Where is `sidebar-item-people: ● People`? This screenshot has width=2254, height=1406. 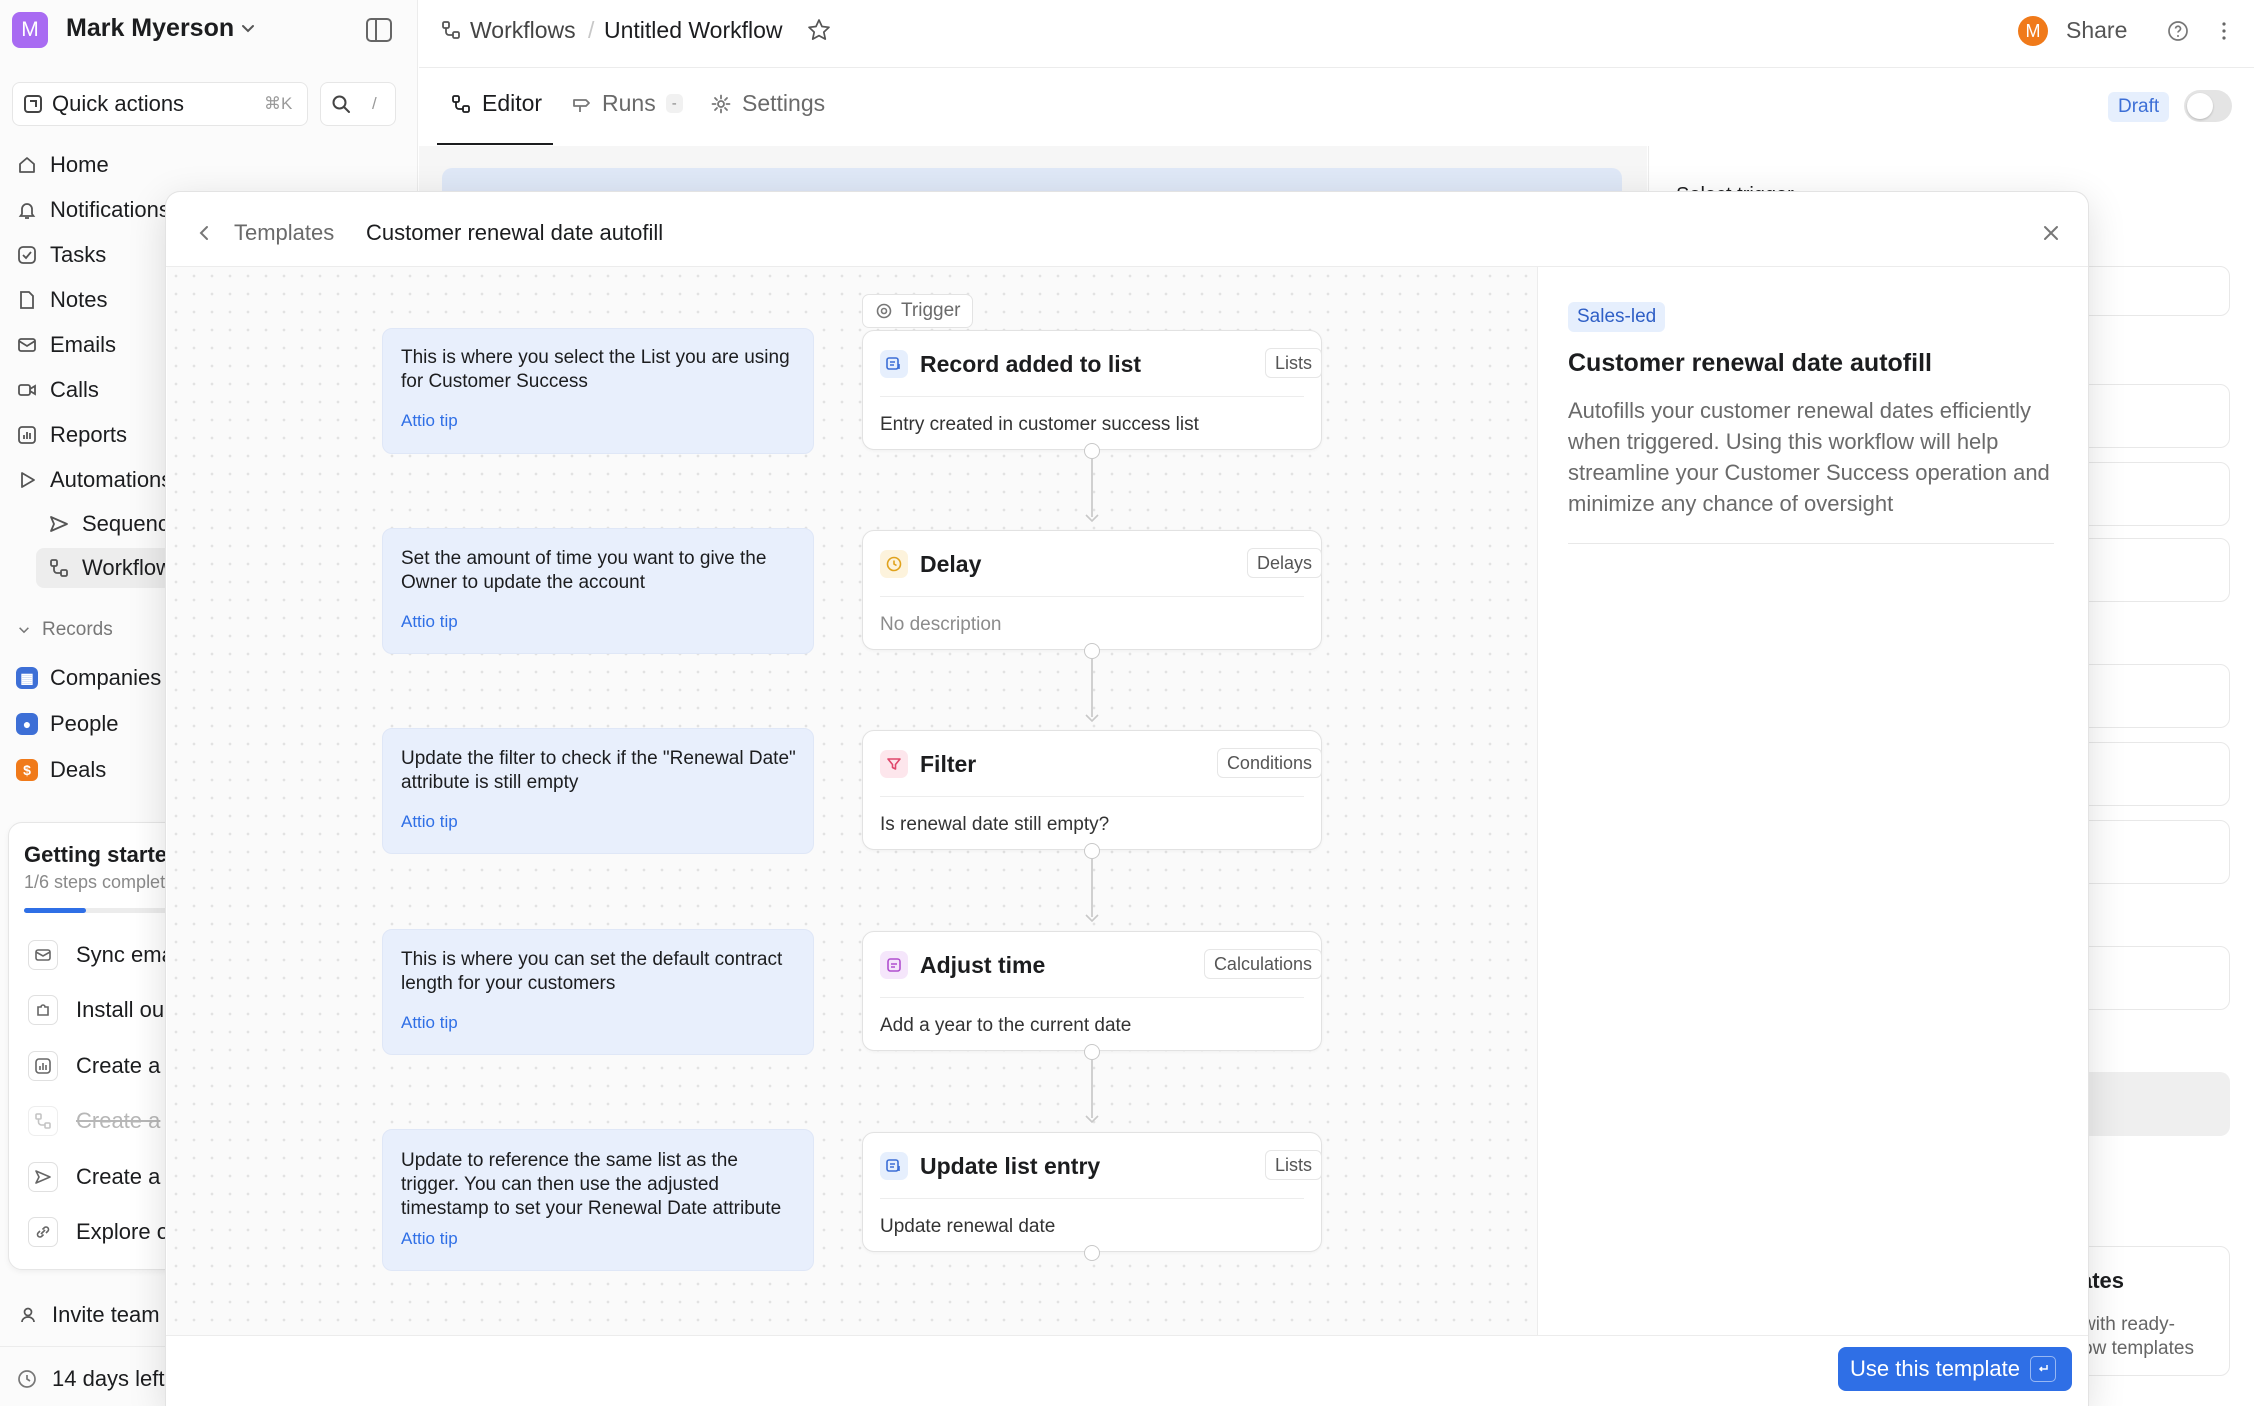
sidebar-item-people: ● People is located at coordinates (67, 724).